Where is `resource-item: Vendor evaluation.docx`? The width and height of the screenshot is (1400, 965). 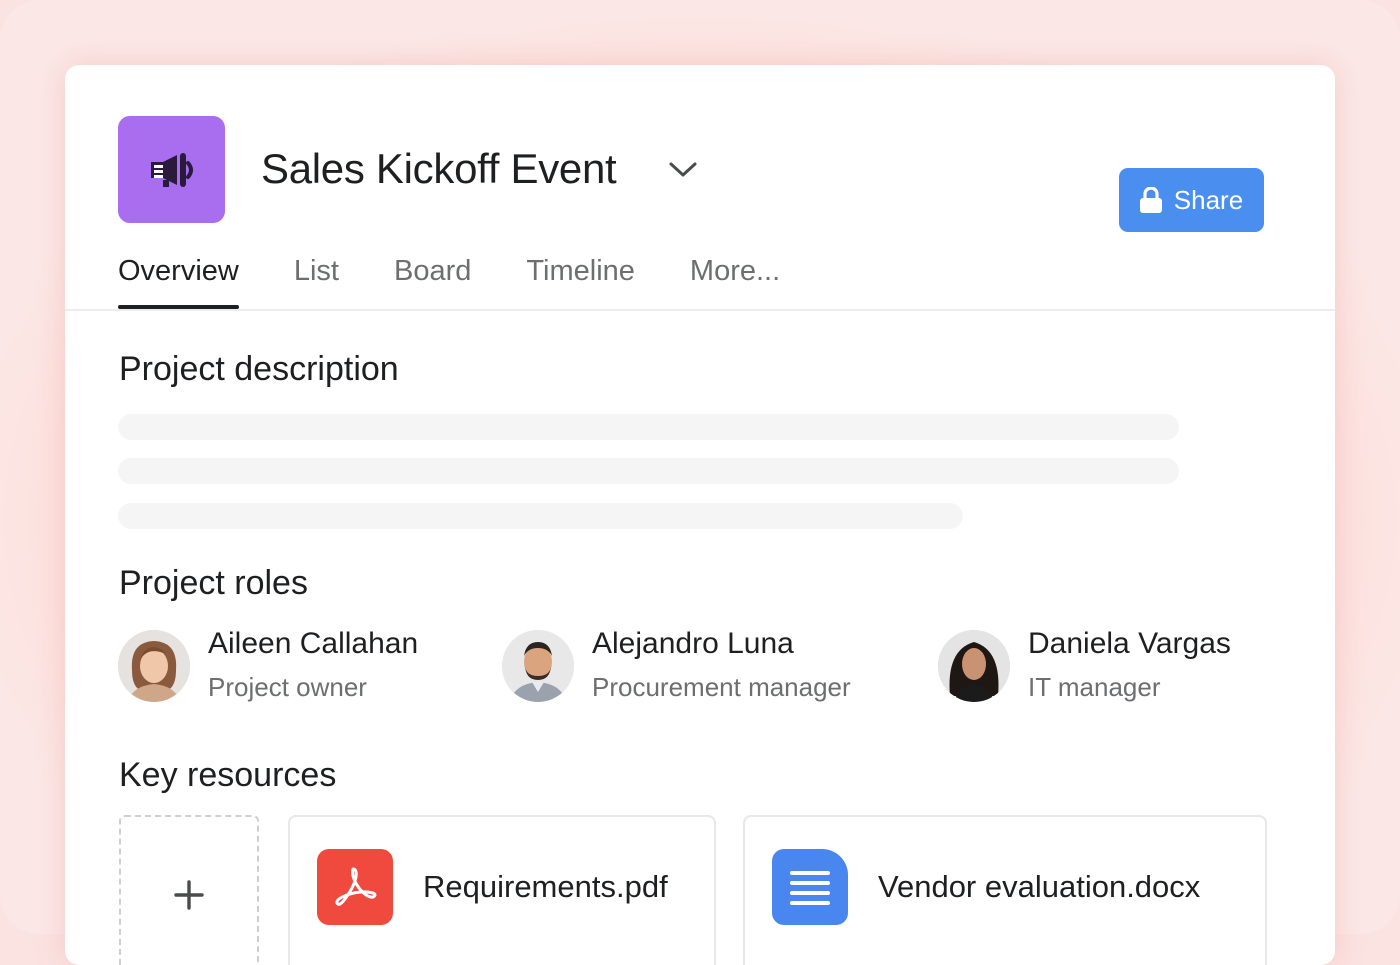
resource-item: Vendor evaluation.docx is located at coordinates (1005, 890).